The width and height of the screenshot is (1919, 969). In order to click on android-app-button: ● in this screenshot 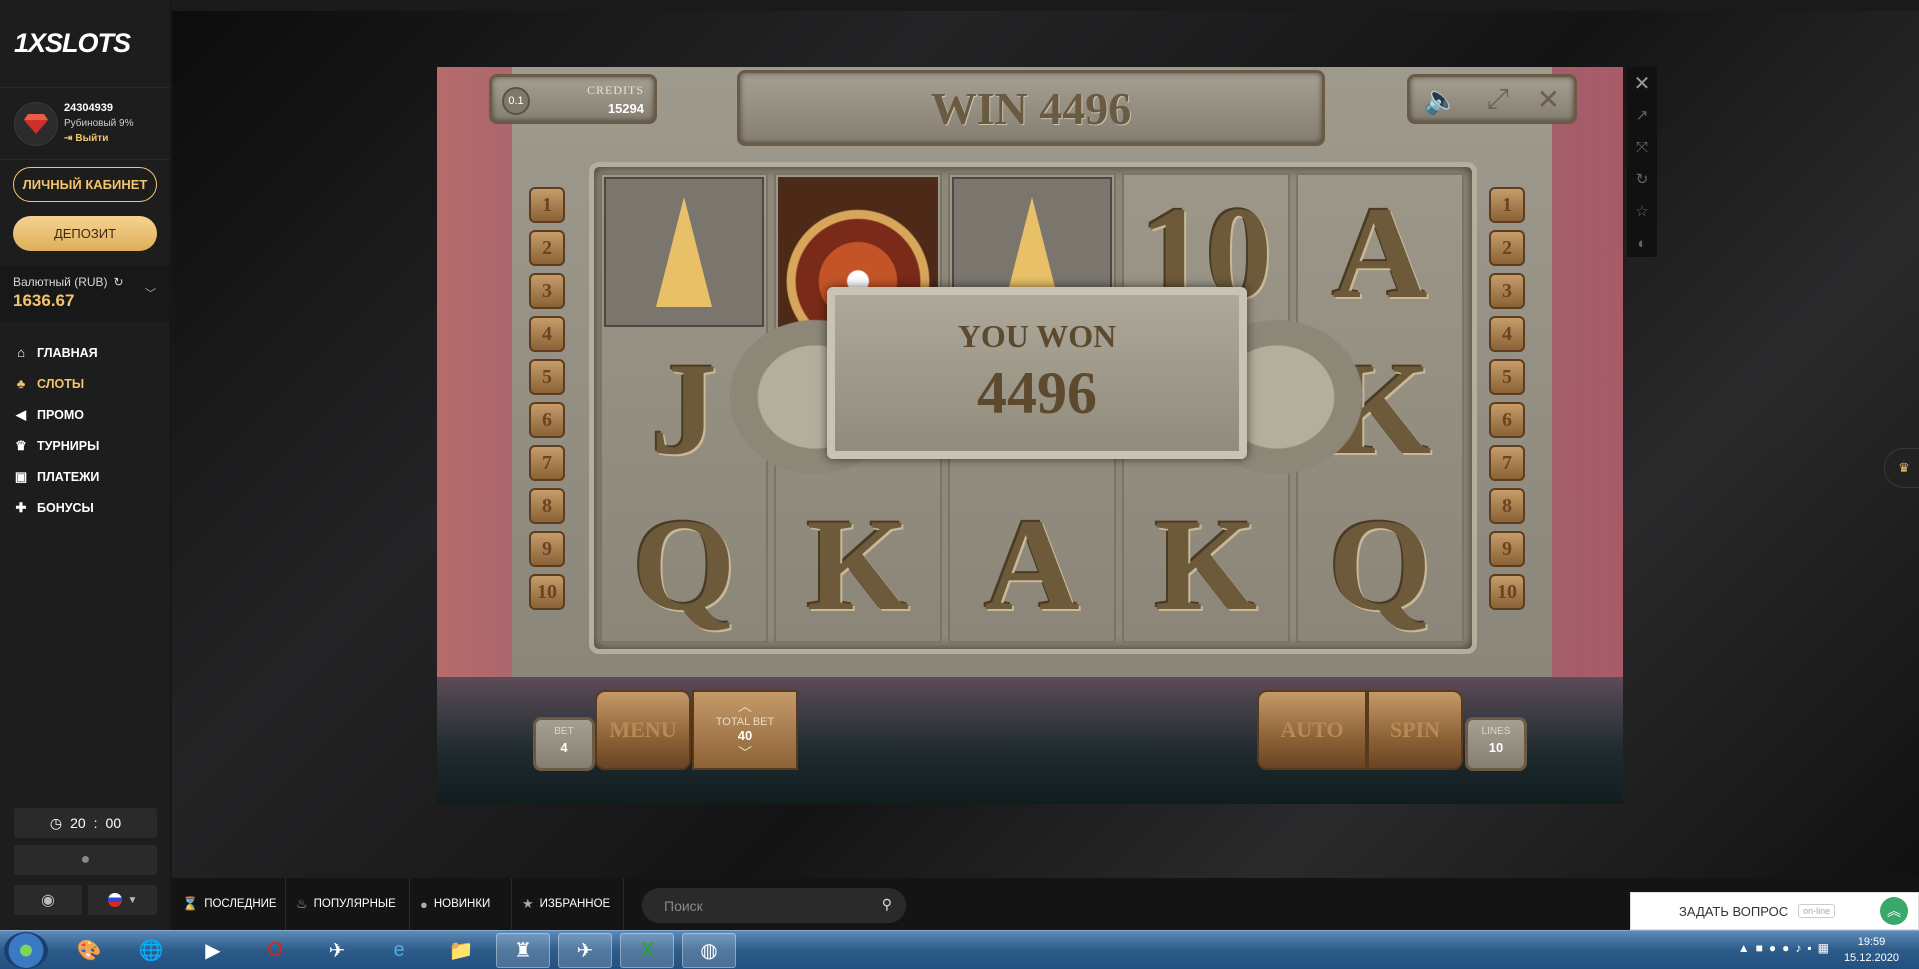, I will do `click(85, 860)`.